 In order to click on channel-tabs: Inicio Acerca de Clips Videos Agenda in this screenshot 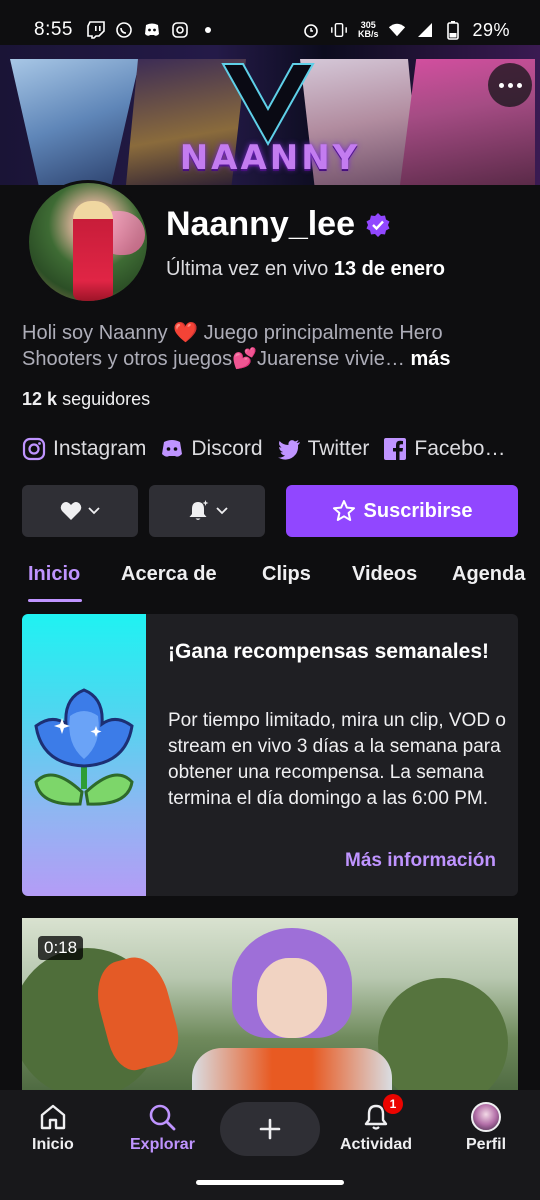, I will do `click(270, 581)`.